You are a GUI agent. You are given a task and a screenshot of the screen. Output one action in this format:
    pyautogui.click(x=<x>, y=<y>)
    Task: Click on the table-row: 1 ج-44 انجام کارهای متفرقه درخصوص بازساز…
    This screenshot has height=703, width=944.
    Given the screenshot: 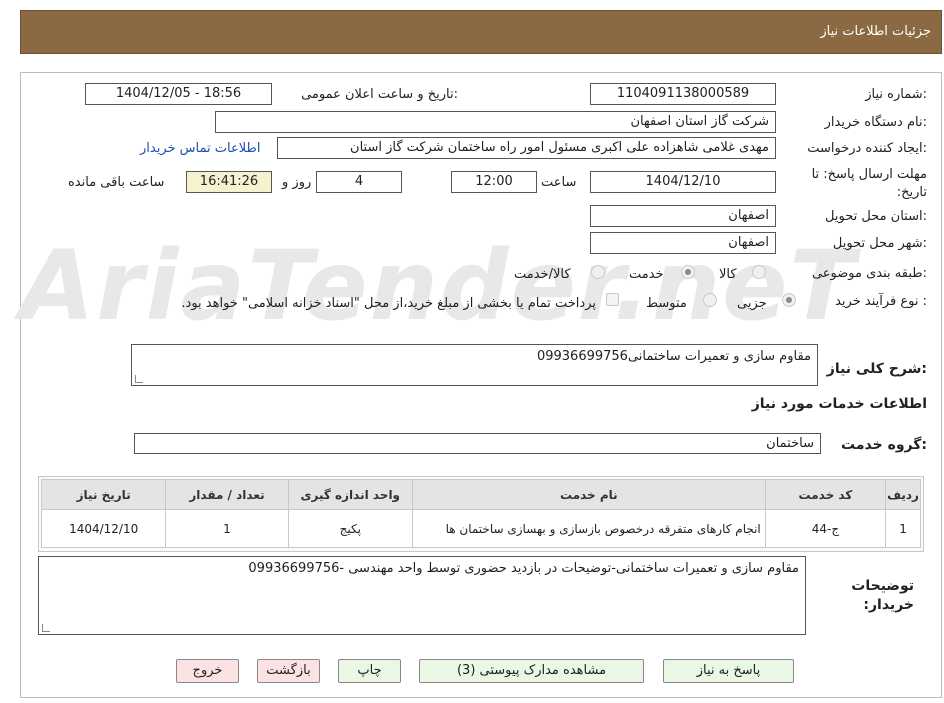 What is the action you would take?
    pyautogui.click(x=480, y=528)
    